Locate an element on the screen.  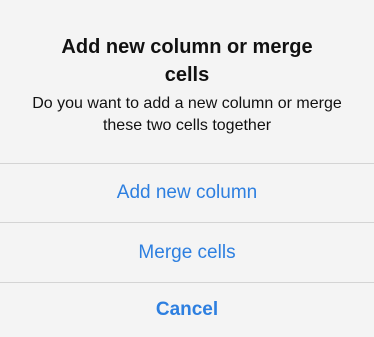
alert-title: Add new column or merge cells is located at coordinates (187, 61).